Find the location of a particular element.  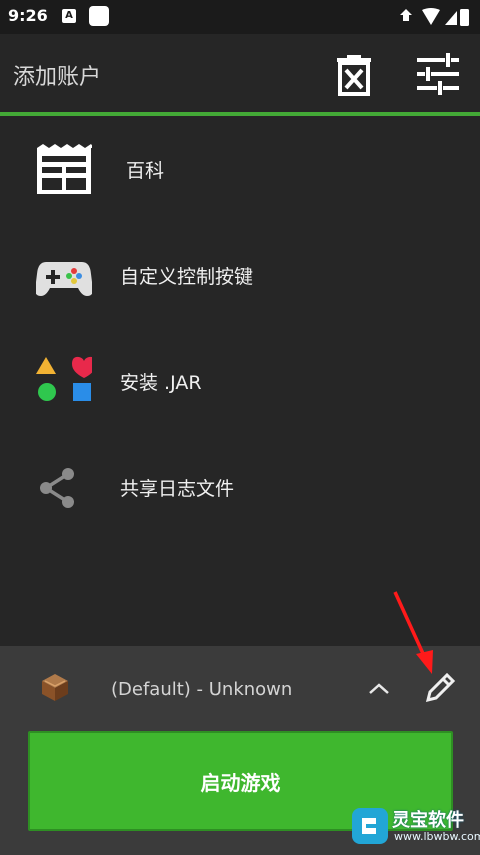

menu-item-label: 共享日志文件 is located at coordinates (177, 489).